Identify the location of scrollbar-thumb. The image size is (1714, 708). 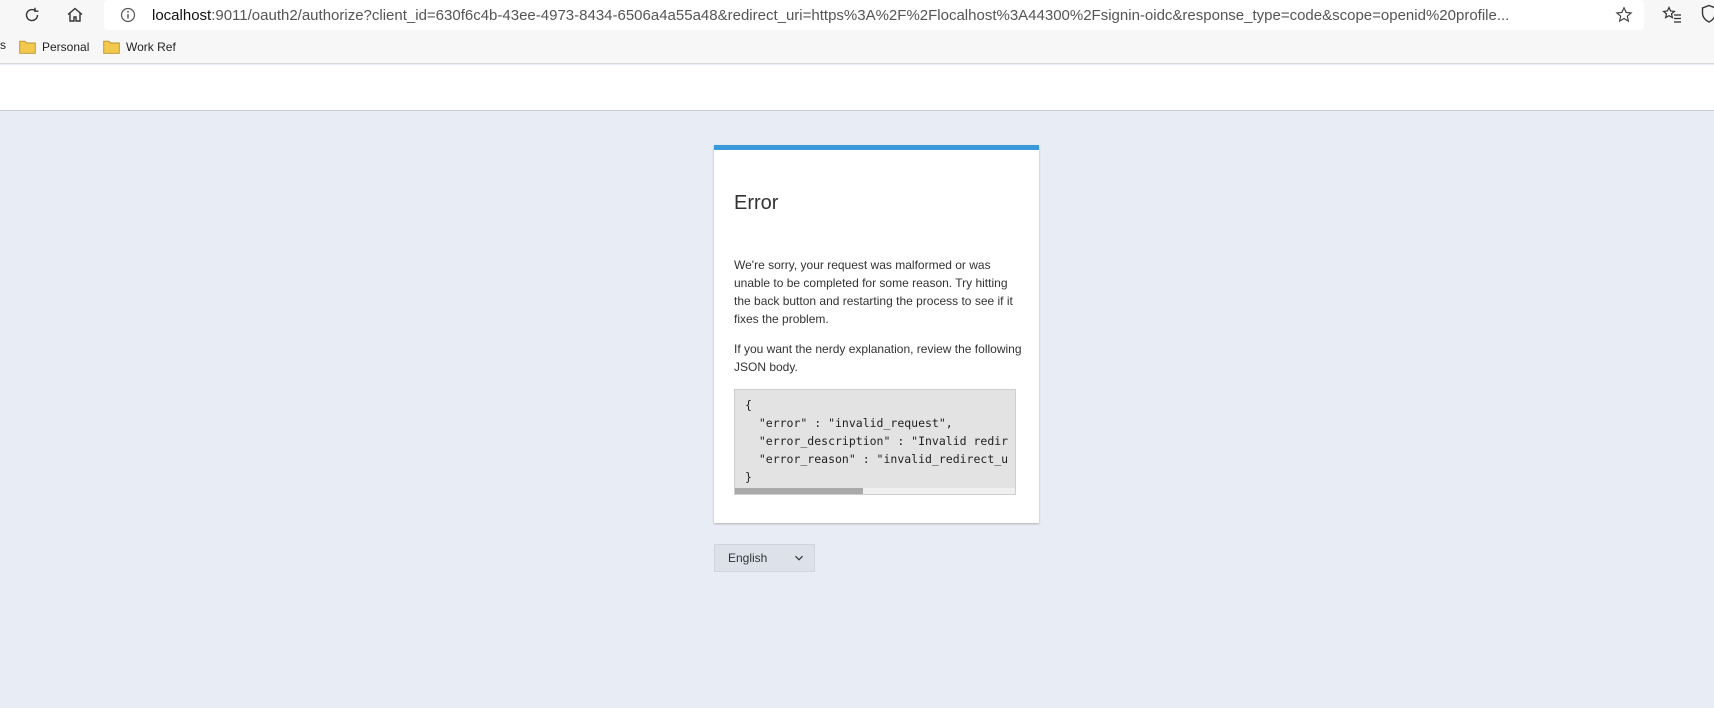
(799, 491).